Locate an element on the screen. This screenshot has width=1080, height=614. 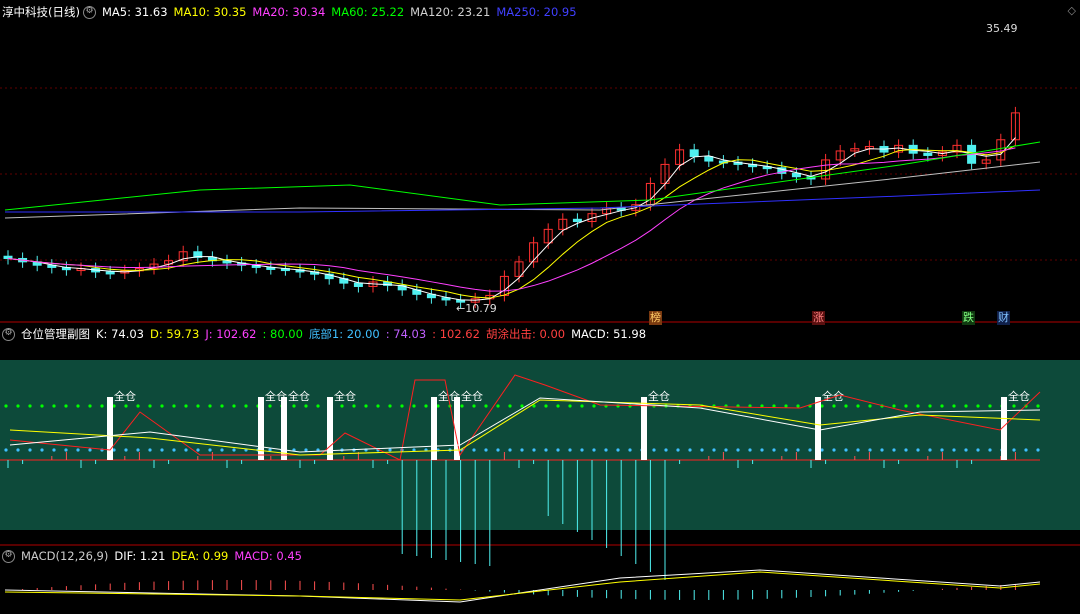
sub2-stat-2: DEA: 0.99 is located at coordinates (200, 556).